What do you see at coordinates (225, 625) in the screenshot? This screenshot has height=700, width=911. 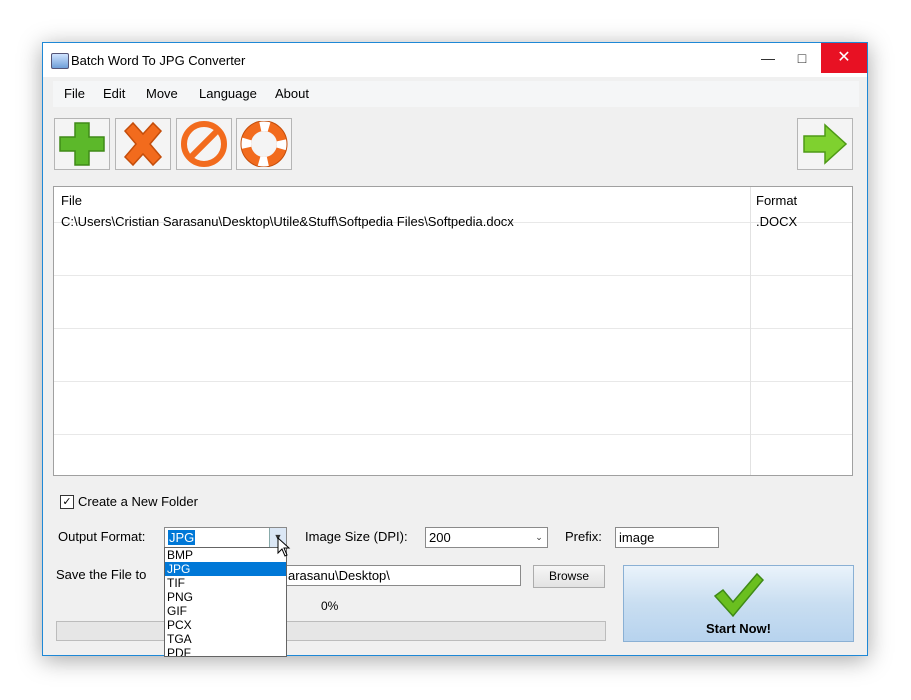 I see `format-option-pcx: PCX` at bounding box center [225, 625].